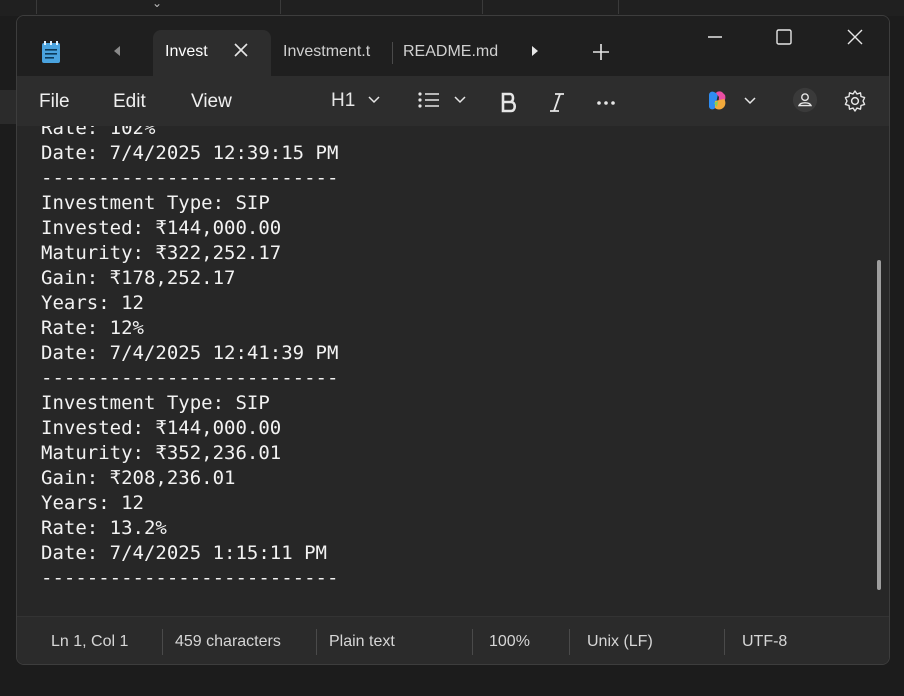 Image resolution: width=904 pixels, height=696 pixels. Describe the element at coordinates (104, 528) in the screenshot. I see `text-line: Rate: 13.2%` at that location.